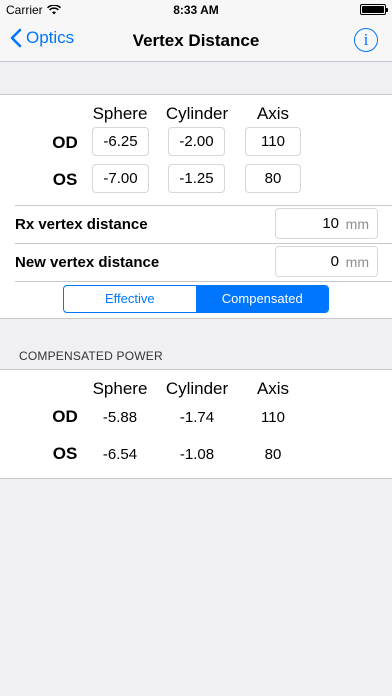  I want to click on result-od-cylinder: -1.74, so click(197, 417).